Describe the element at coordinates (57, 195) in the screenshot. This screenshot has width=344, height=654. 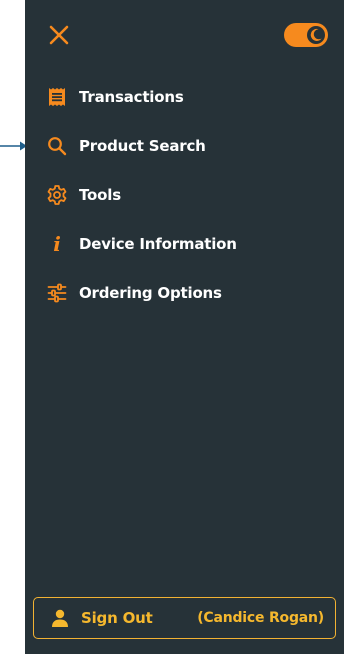
I see `gear-icon` at that location.